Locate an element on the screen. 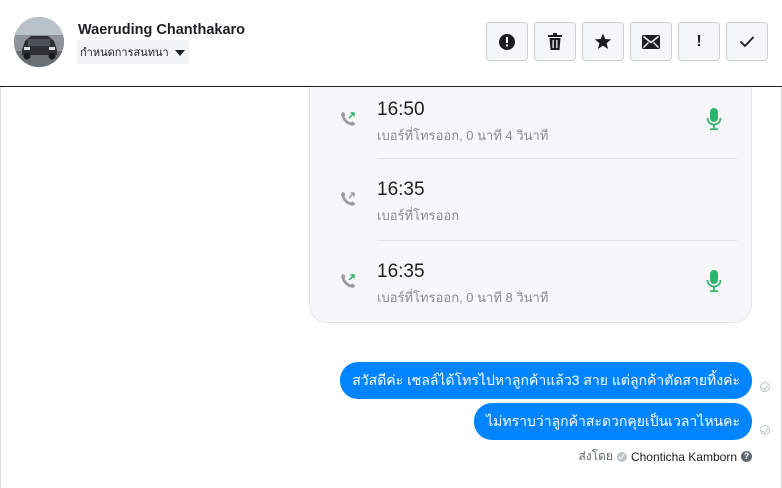 The height and width of the screenshot is (488, 782). delete-button is located at coordinates (555, 41).